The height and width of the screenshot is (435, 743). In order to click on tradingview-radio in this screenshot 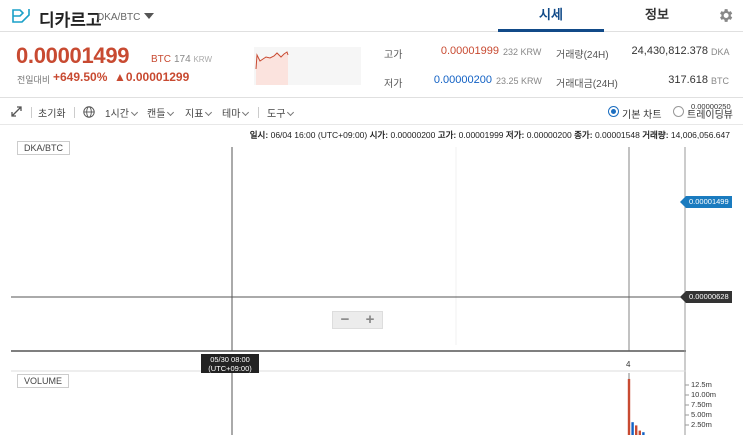, I will do `click(678, 111)`.